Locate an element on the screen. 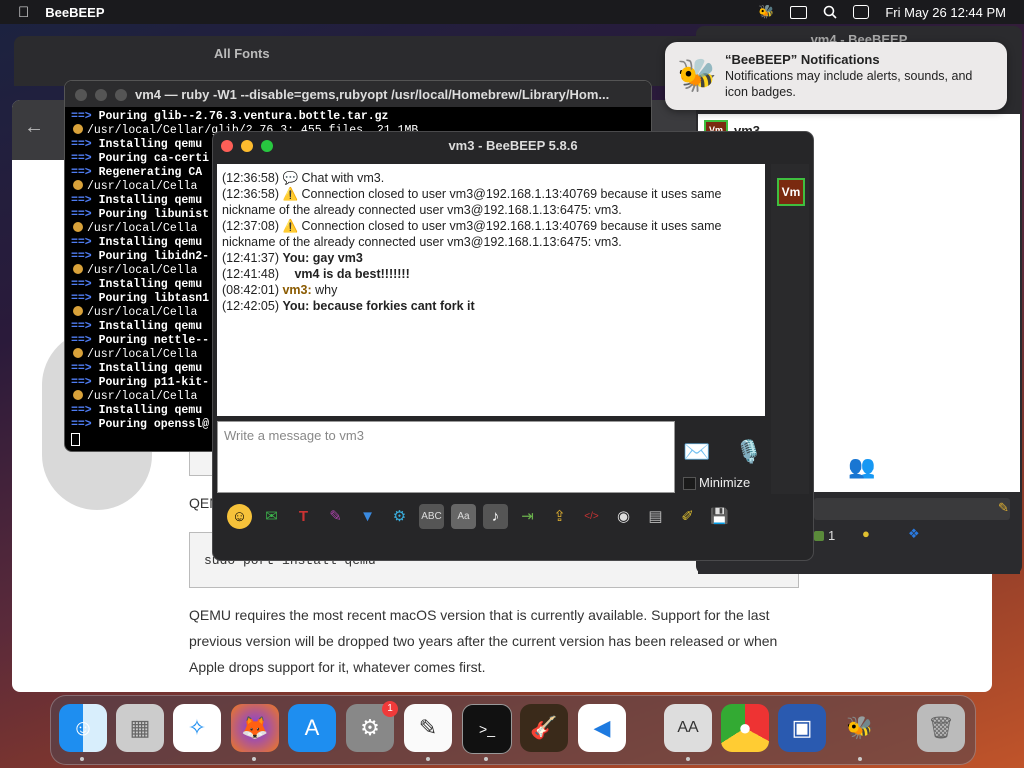  settings-icon: ⚙ is located at coordinates (399, 516).